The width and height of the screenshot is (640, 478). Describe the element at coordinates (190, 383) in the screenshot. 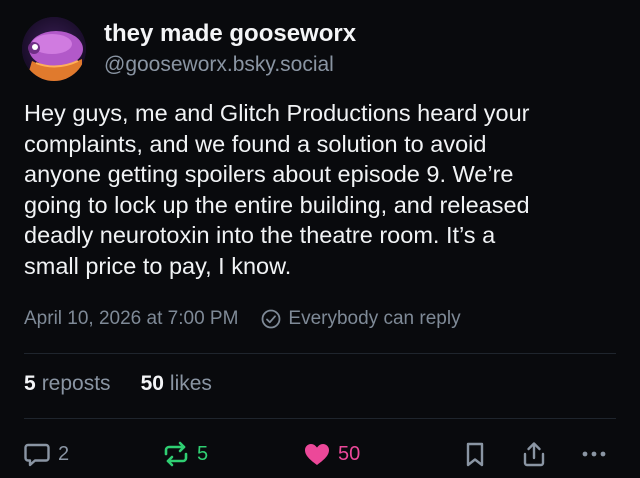

I see `likes-label: likes` at that location.